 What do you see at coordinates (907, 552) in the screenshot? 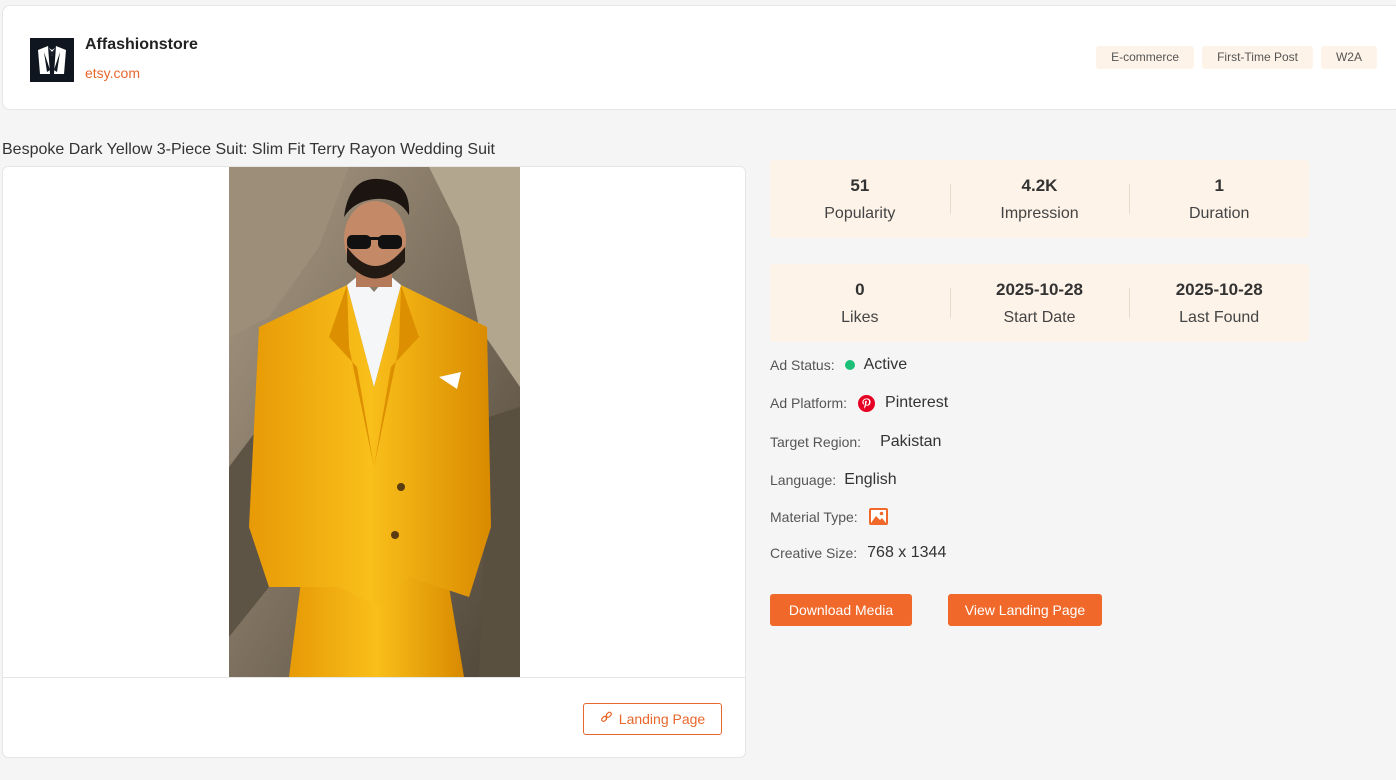
I see `creative-size-value: 768 x 1344` at bounding box center [907, 552].